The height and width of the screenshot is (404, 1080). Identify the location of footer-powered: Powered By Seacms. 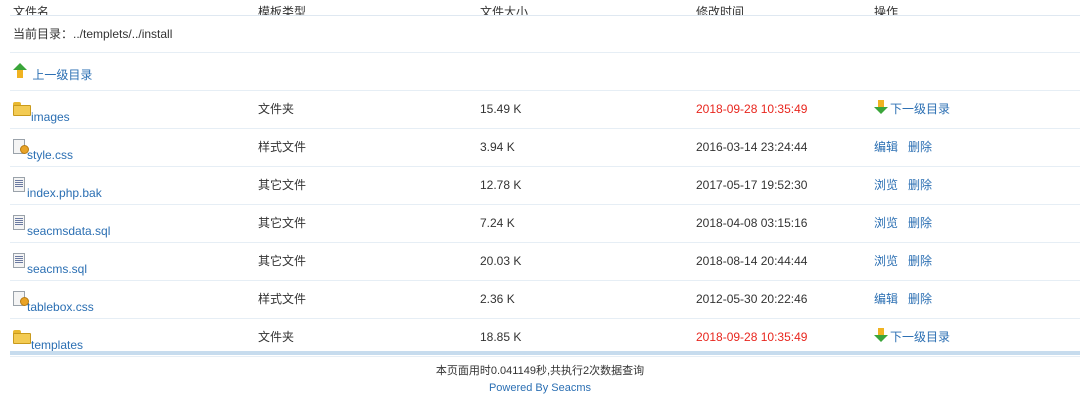
(540, 388).